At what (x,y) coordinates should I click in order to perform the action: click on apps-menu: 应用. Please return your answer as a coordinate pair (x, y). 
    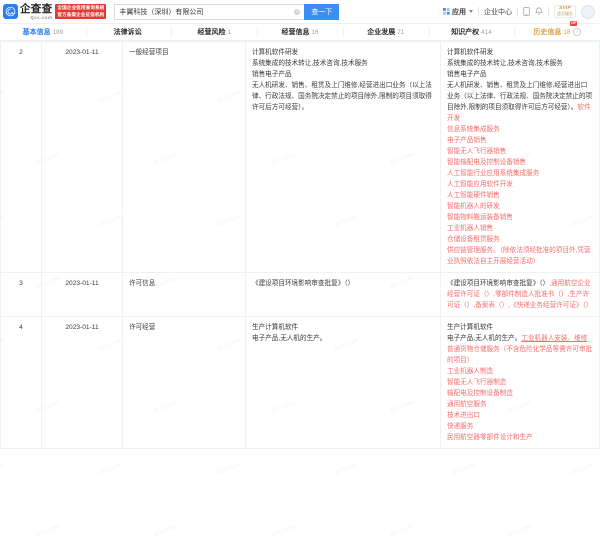
    Looking at the image, I should click on (458, 12).